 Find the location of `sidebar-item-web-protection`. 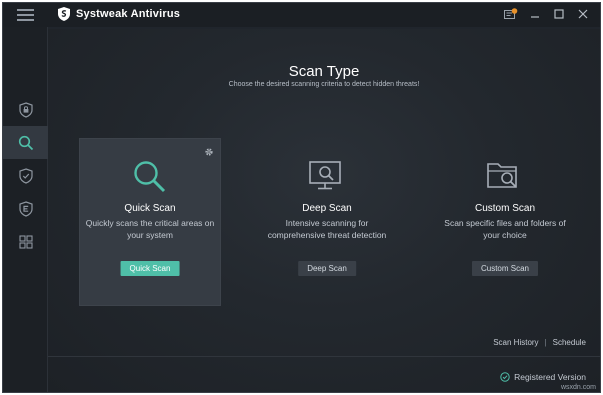

sidebar-item-web-protection is located at coordinates (25, 208).